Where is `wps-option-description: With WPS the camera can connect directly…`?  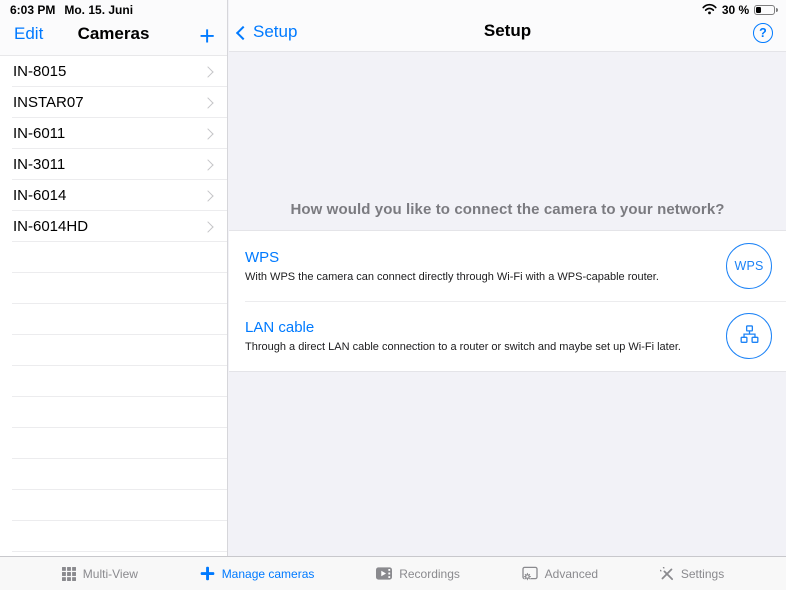
wps-option-description: With WPS the camera can connect directly… is located at coordinates (452, 277).